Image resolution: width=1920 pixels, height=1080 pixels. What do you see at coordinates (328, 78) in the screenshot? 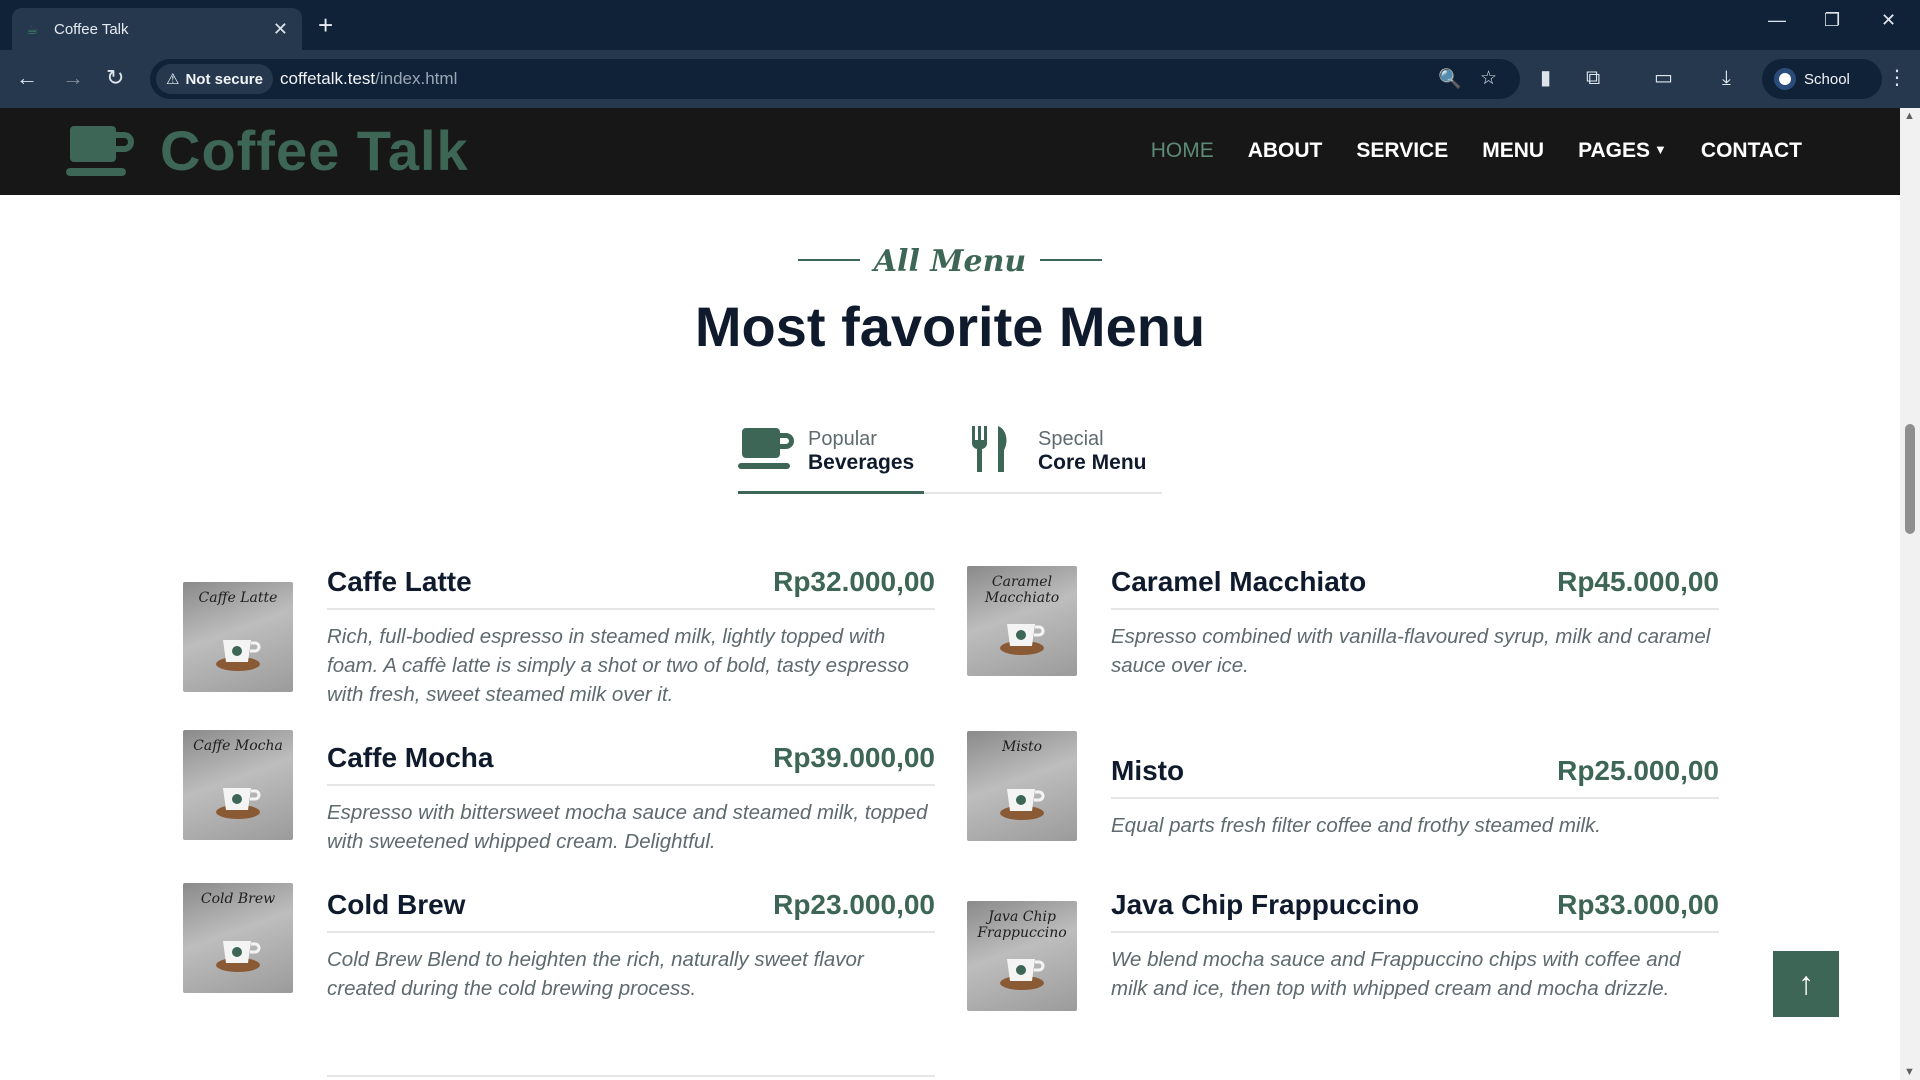
I see `url-host: coffetalk.test` at bounding box center [328, 78].